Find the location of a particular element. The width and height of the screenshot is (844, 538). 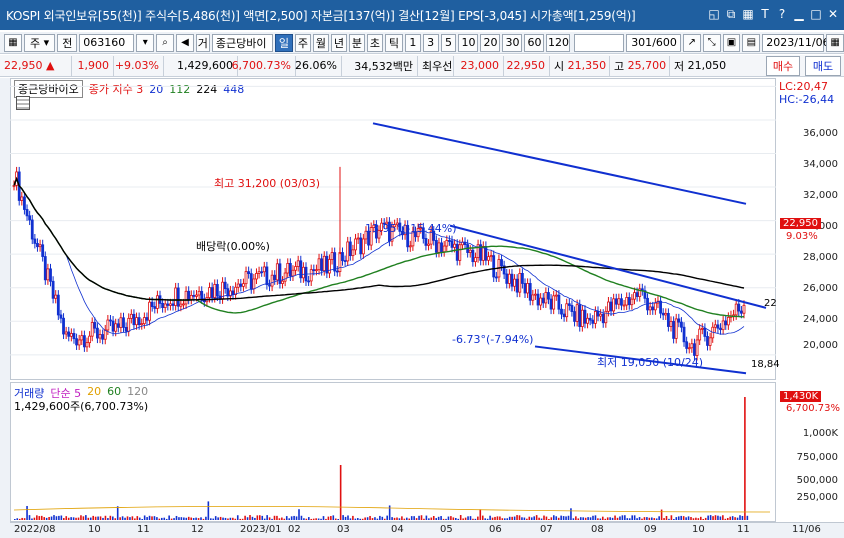

calendar-icon: ▦ is located at coordinates (835, 42).